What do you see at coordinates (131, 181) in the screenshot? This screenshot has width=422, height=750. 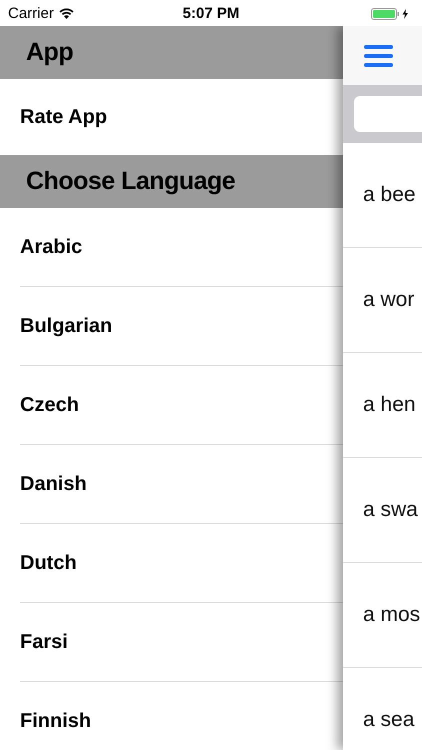 I see `section-header: Choose Language` at bounding box center [131, 181].